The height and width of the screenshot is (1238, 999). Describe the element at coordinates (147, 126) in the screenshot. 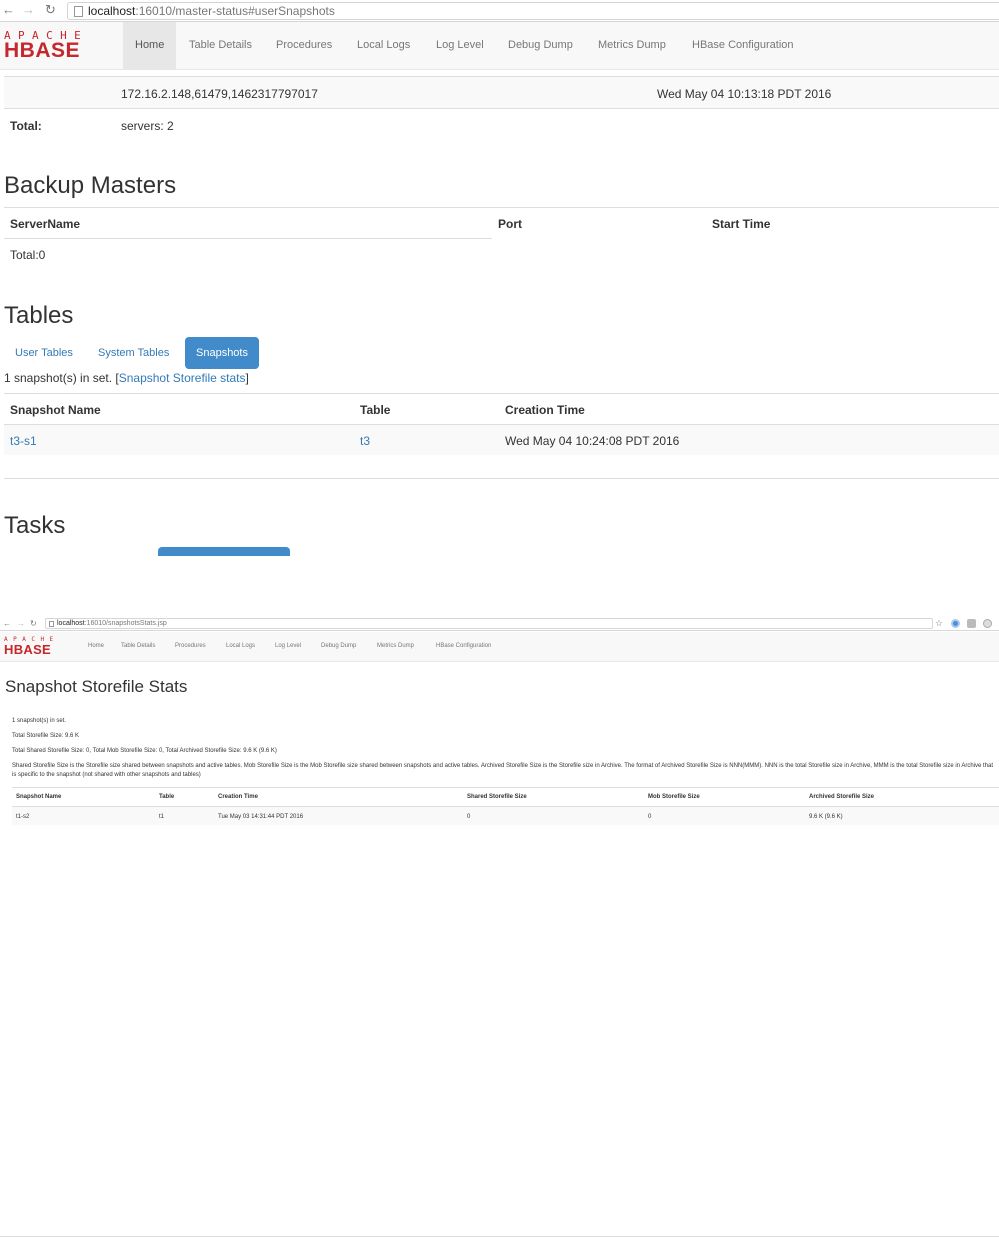

I see `total-servers-value: servers: 2` at that location.